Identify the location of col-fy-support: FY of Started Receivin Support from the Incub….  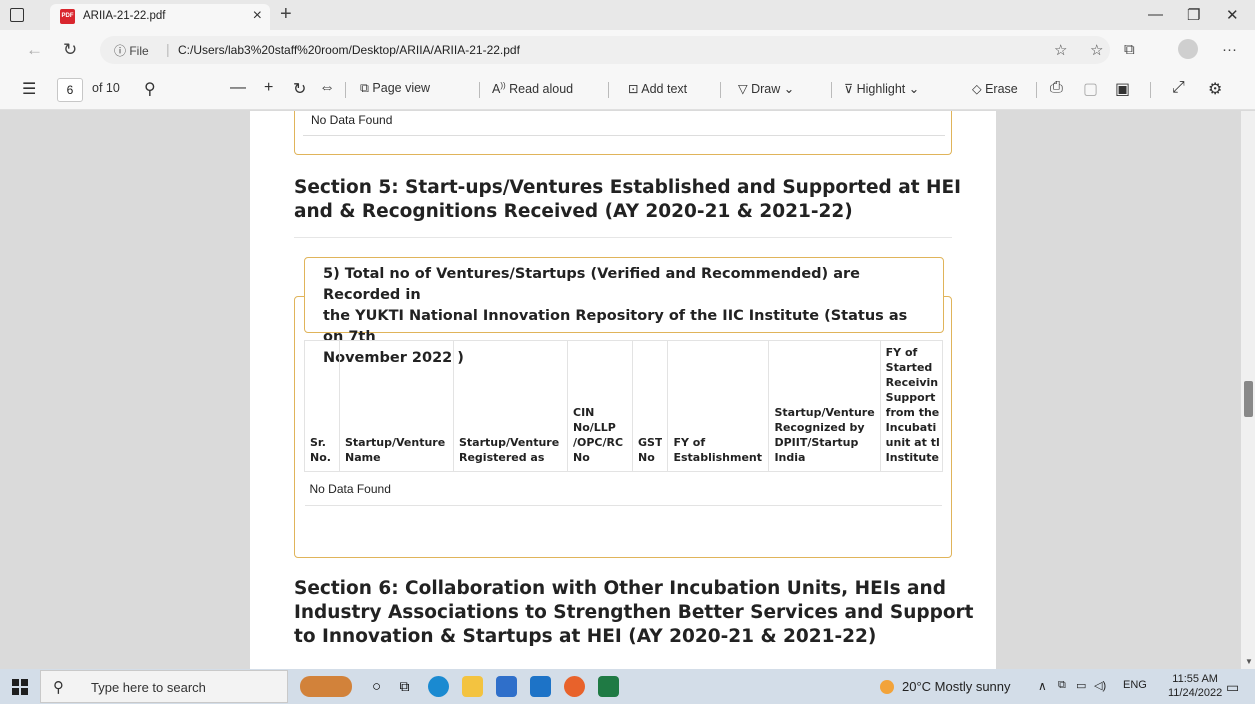
(911, 406).